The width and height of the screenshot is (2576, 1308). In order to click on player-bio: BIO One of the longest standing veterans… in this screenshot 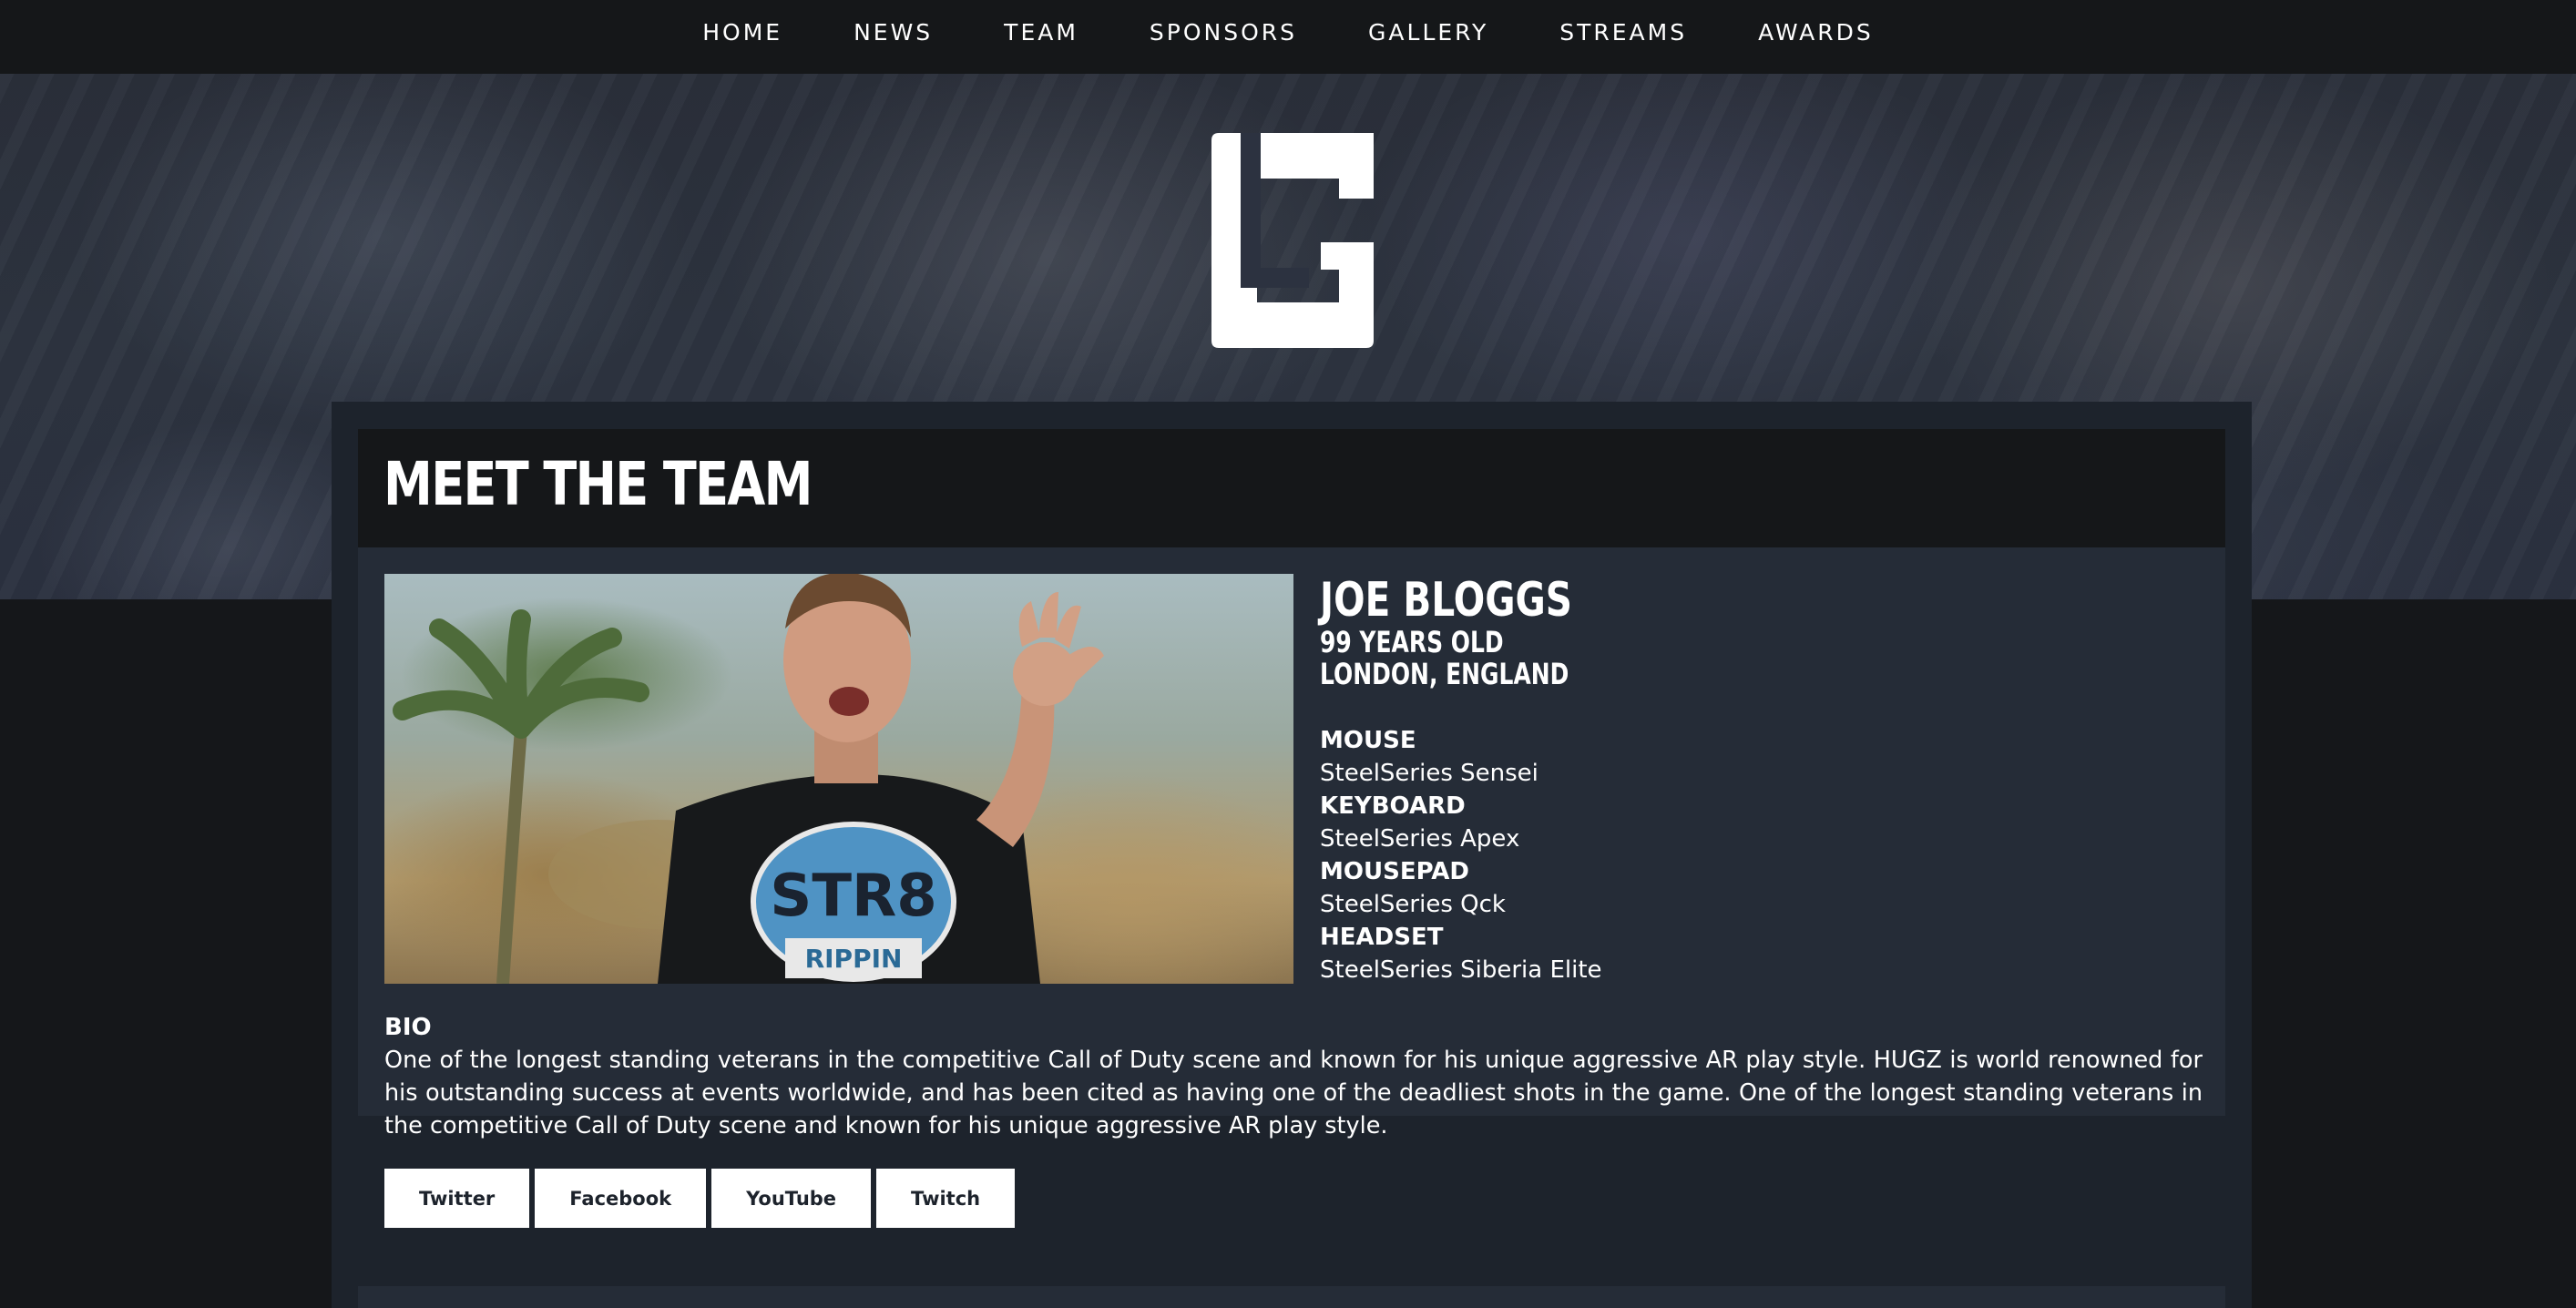, I will do `click(1293, 1076)`.